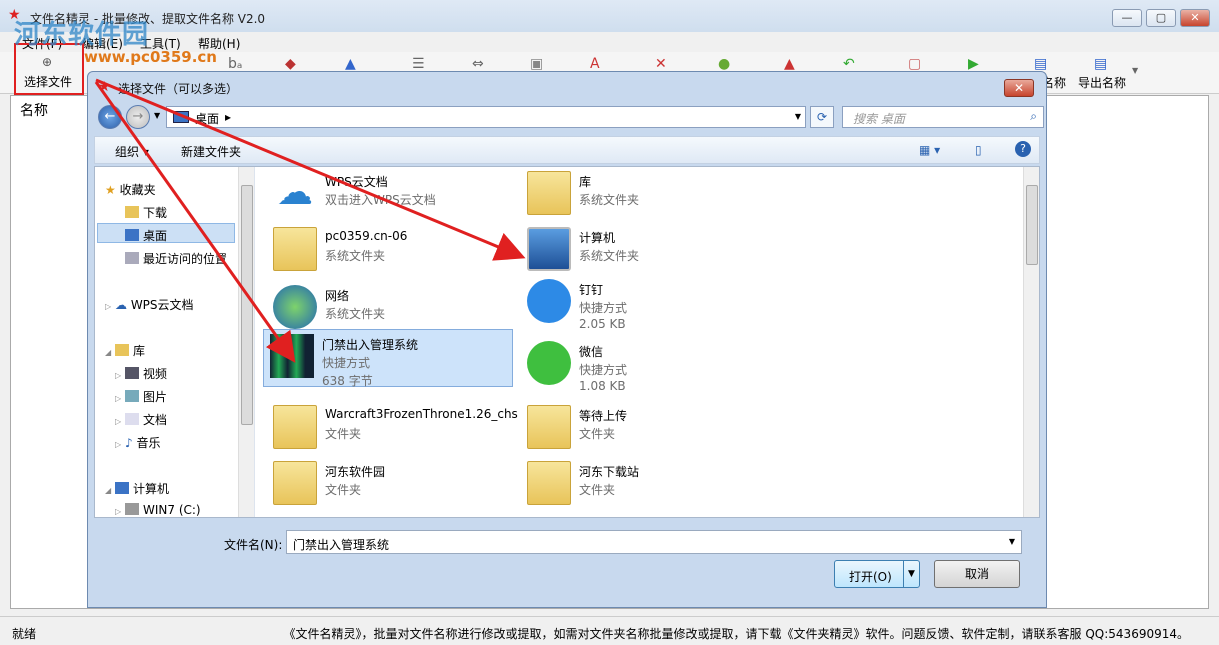  Describe the element at coordinates (34, 110) in the screenshot. I see `column-header-name: 名称` at that location.